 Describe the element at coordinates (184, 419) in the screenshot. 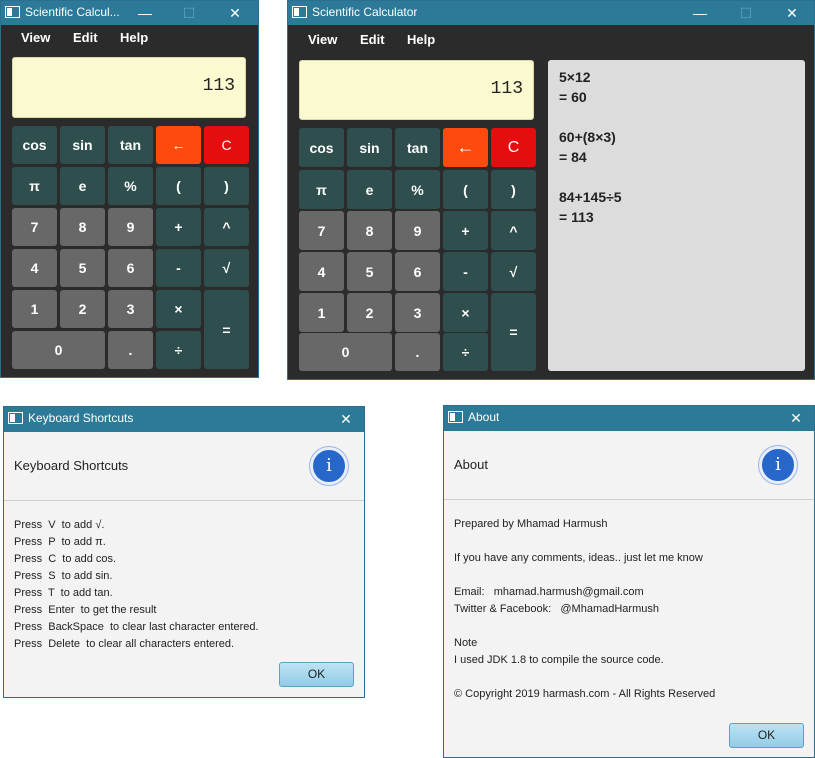

I see `title-bar: Keyboard Shortcuts ✕` at that location.